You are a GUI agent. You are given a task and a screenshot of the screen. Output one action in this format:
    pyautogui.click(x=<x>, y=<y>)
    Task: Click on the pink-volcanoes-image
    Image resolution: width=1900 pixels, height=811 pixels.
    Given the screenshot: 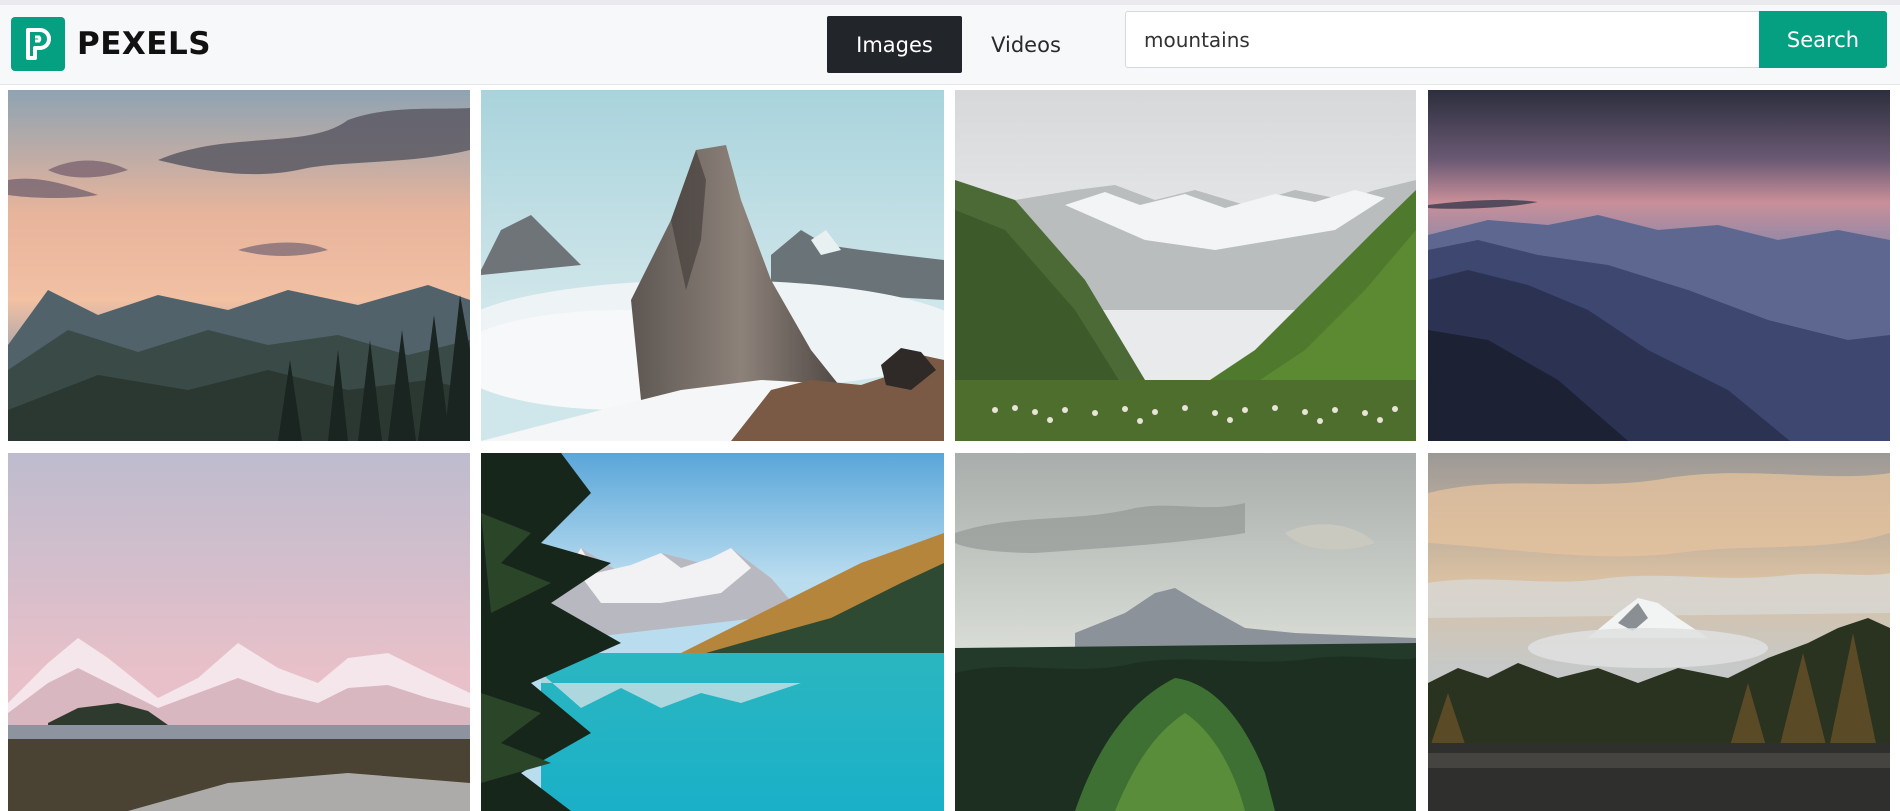 What is the action you would take?
    pyautogui.click(x=239, y=632)
    